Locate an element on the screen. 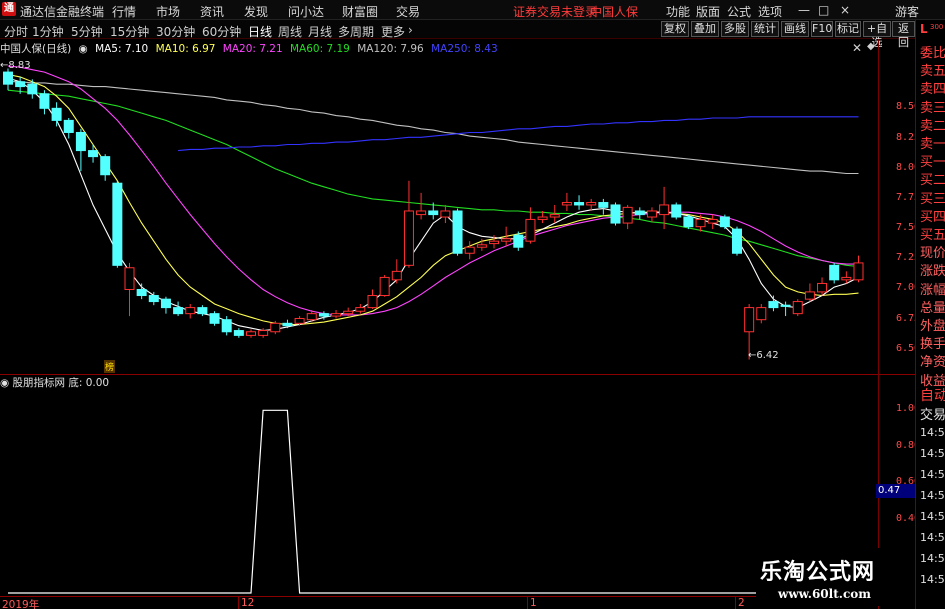 This screenshot has width=945, height=609. chart-title: 中国人保(日线) is located at coordinates (36, 49).